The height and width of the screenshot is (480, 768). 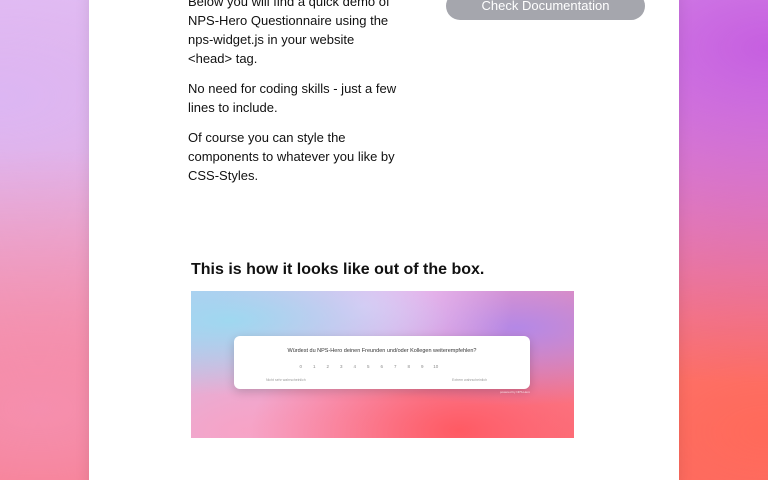 What do you see at coordinates (354, 366) in the screenshot?
I see `nps-score-4: 4` at bounding box center [354, 366].